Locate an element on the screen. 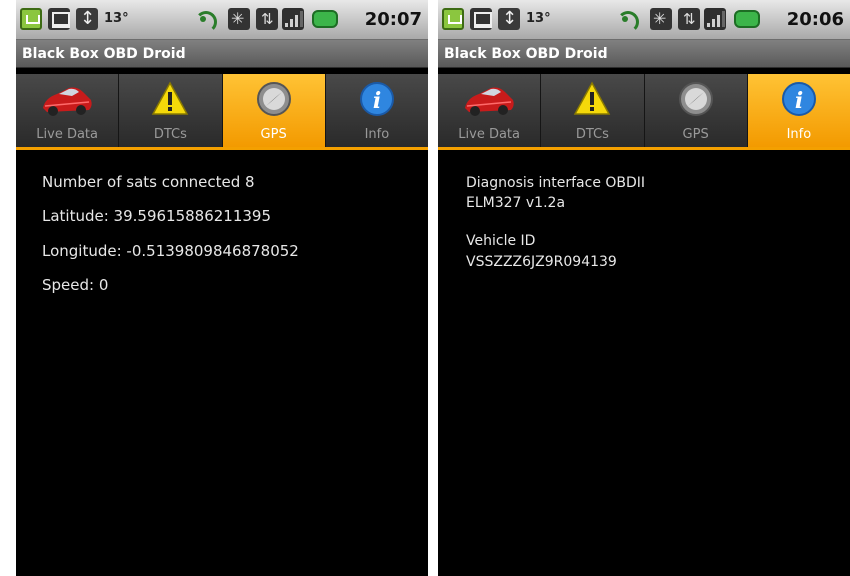  longitude-value: Longitude: -0.5139809846878052 is located at coordinates (170, 251).